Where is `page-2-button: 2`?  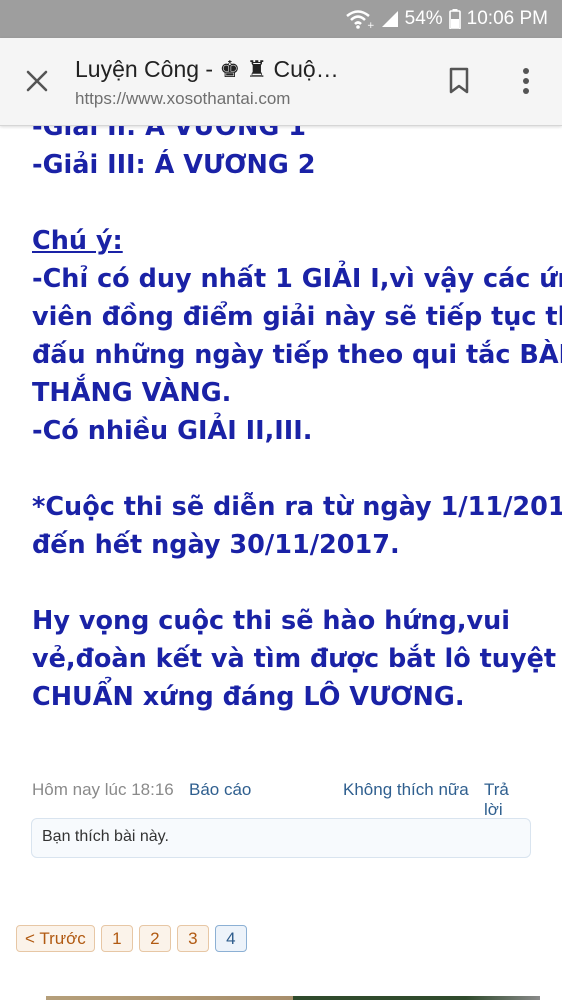 page-2-button: 2 is located at coordinates (154, 938).